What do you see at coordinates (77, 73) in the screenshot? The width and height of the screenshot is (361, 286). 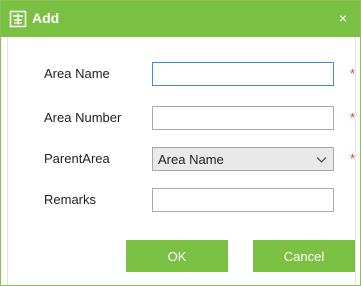 I see `area-name-label: Area Name` at bounding box center [77, 73].